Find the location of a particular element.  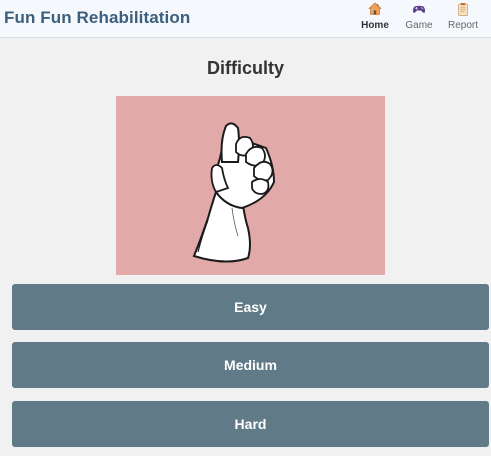

app-title: Fun Fun Rehabilitation is located at coordinates (97, 17).